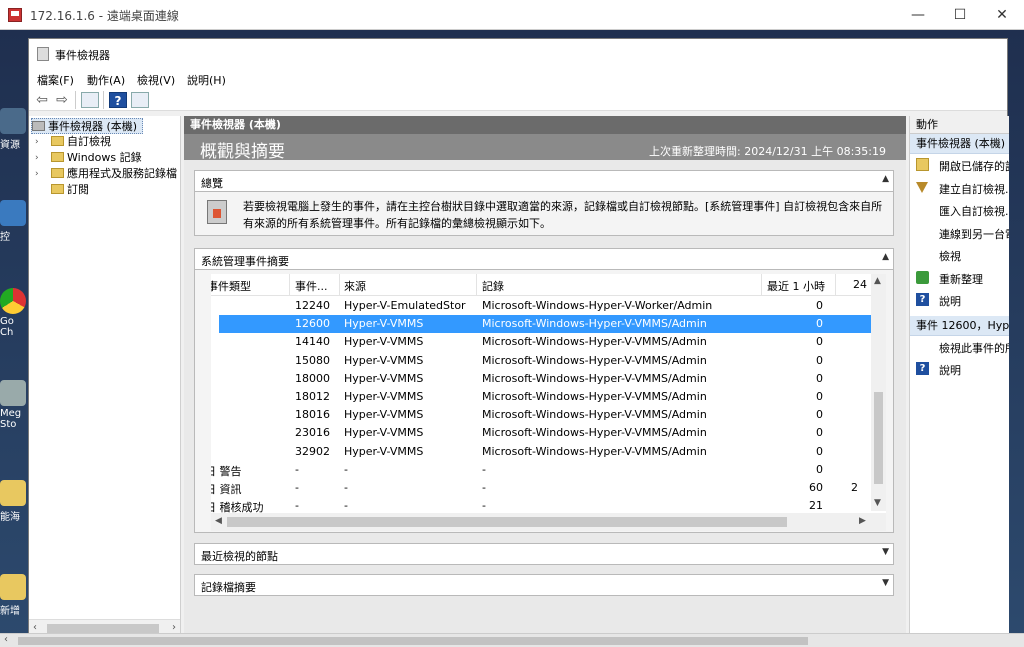 This screenshot has width=1024, height=647. What do you see at coordinates (140, 100) in the screenshot?
I see `show-hide-action-pane-icon` at bounding box center [140, 100].